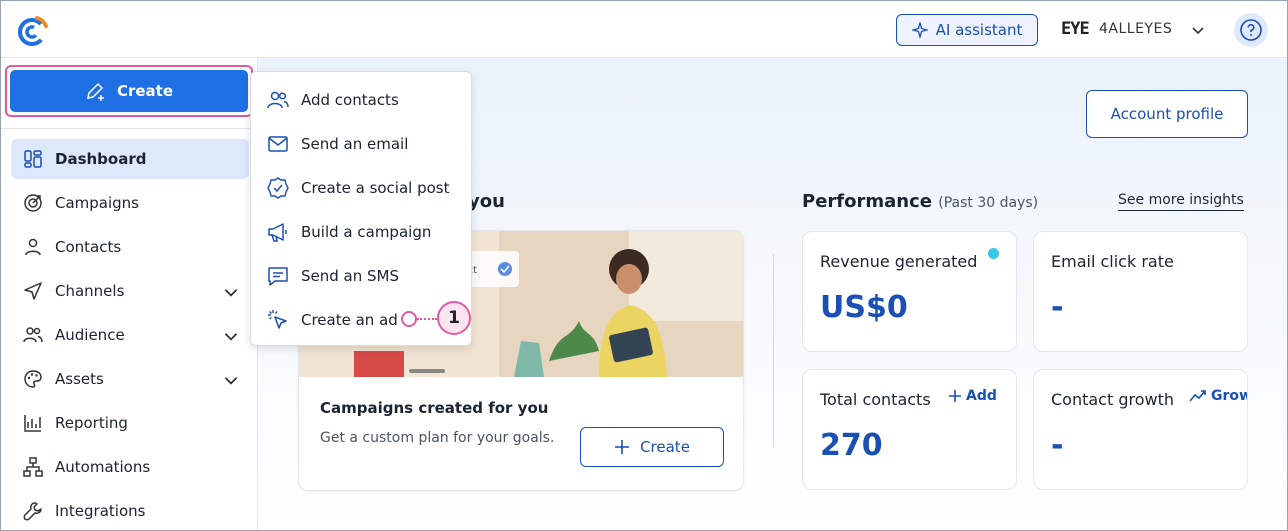 The image size is (1288, 531). What do you see at coordinates (277, 232) in the screenshot?
I see `megaphone-icon` at bounding box center [277, 232].